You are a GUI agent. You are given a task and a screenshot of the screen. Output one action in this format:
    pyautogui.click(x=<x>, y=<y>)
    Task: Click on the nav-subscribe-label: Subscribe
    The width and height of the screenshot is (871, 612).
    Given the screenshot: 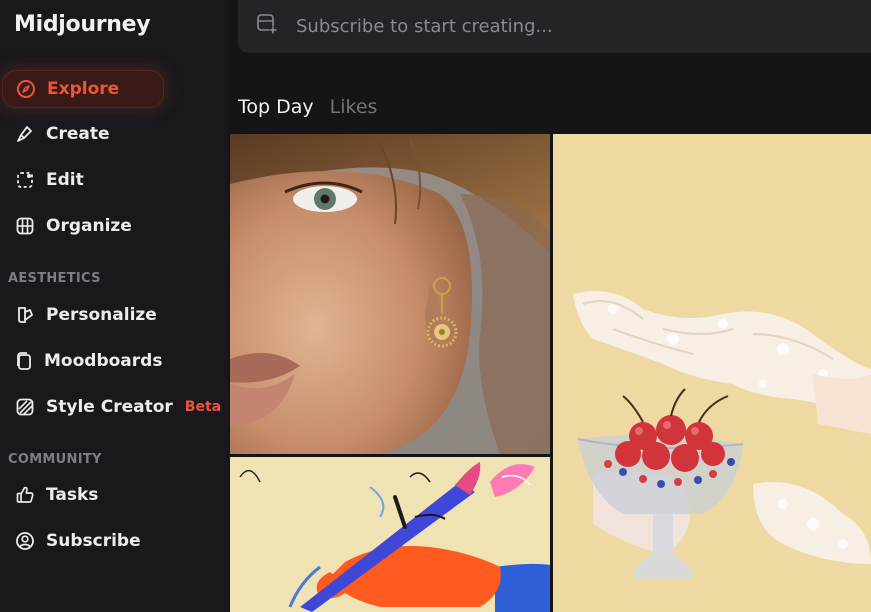 What is the action you would take?
    pyautogui.click(x=93, y=541)
    